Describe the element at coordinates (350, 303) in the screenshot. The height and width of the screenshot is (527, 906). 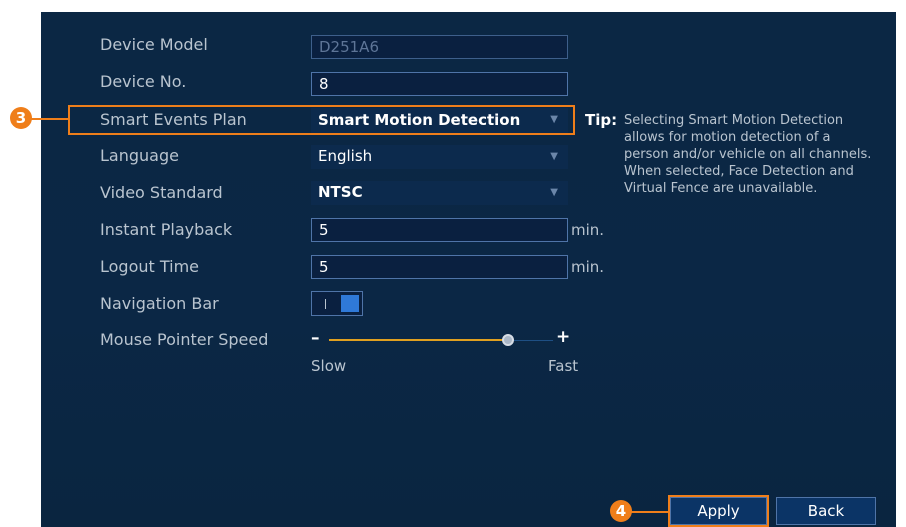
I see `toggle-knob` at that location.